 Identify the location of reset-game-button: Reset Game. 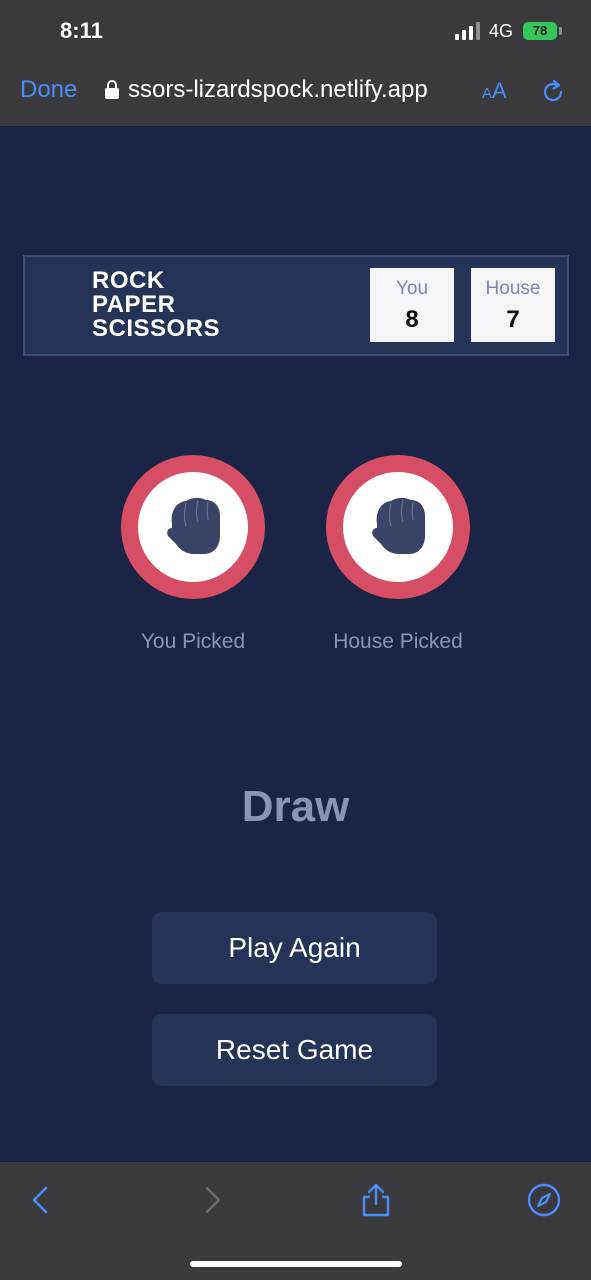
(294, 1050).